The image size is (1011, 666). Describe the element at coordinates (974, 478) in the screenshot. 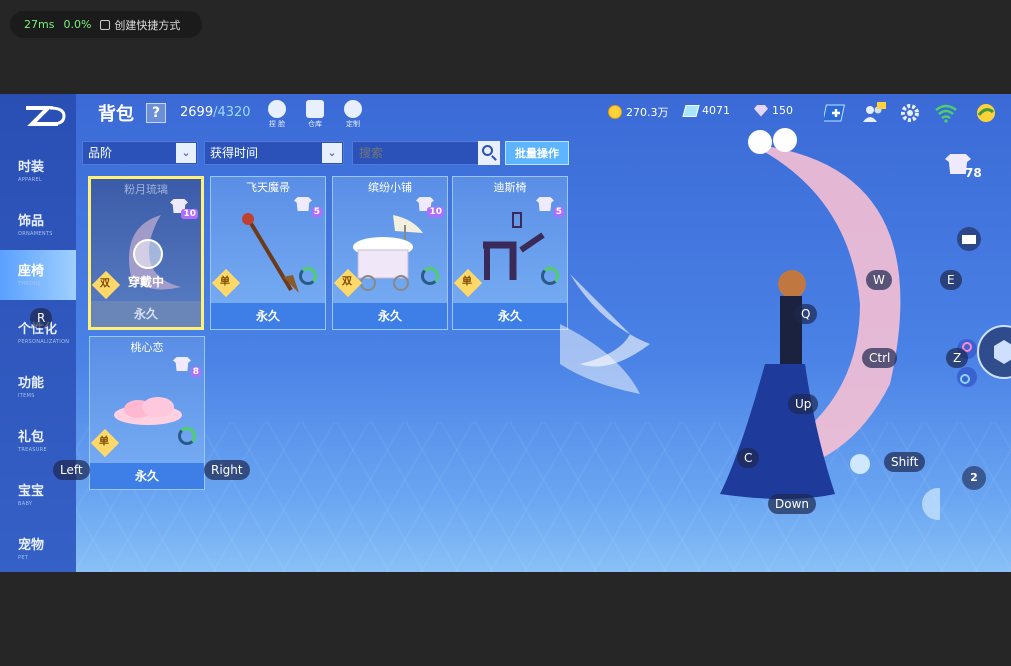

I see `slot-badge: 2` at that location.